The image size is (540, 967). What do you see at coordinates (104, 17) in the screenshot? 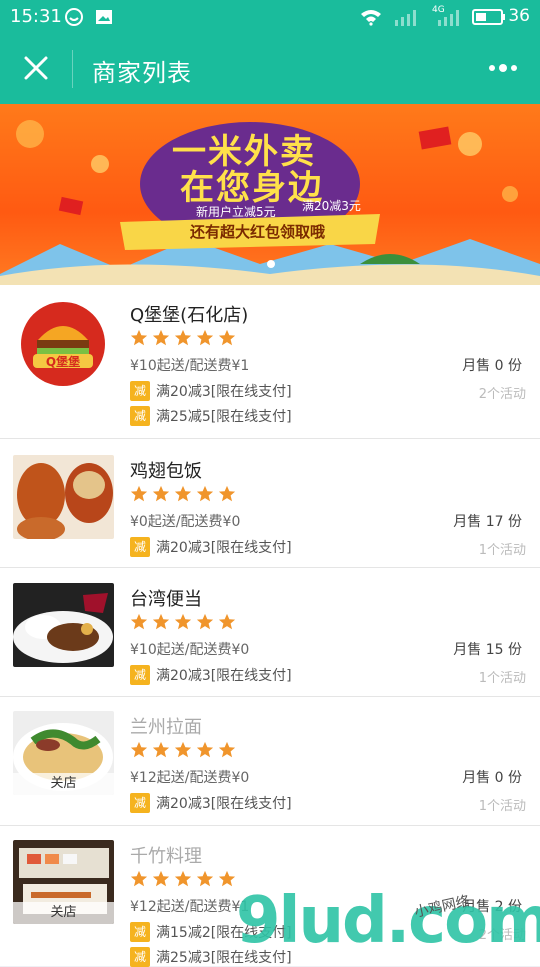
I see `image-notification-icon` at bounding box center [104, 17].